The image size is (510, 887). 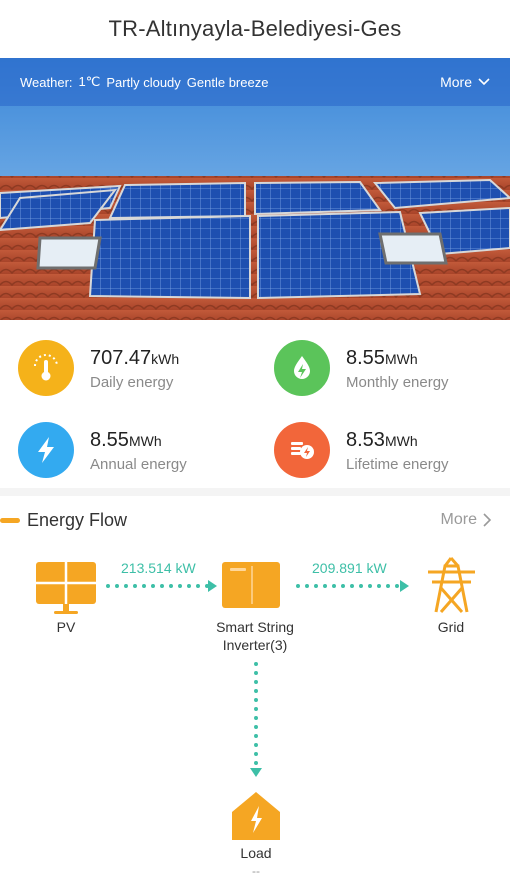 What do you see at coordinates (392, 368) in the screenshot?
I see `stat-monthly-energy: 8.55MWh Monthly energy` at bounding box center [392, 368].